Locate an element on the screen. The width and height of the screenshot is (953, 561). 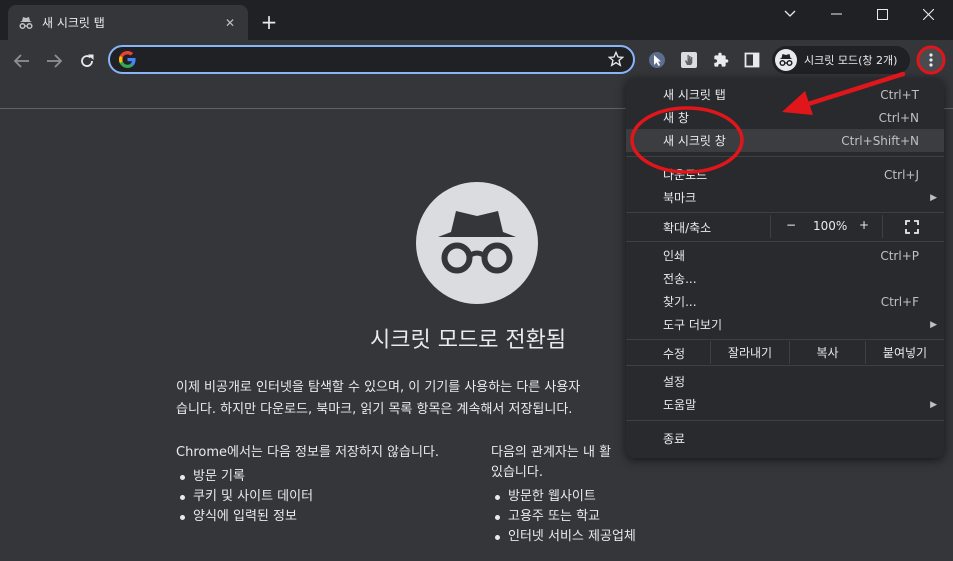
menu-item-more-tools: 도구 더보기 ▶ is located at coordinates (785, 324).